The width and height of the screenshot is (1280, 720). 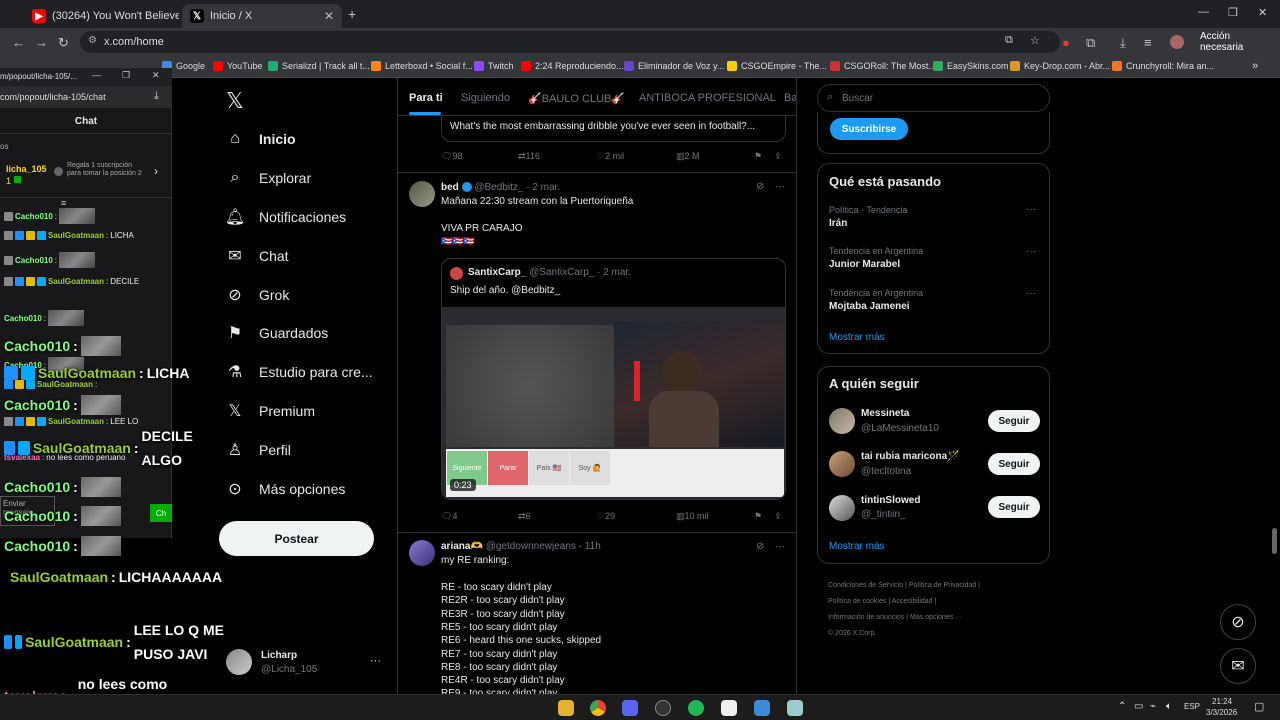 What do you see at coordinates (462, 546) in the screenshot?
I see `author-name: ariana🫶` at bounding box center [462, 546].